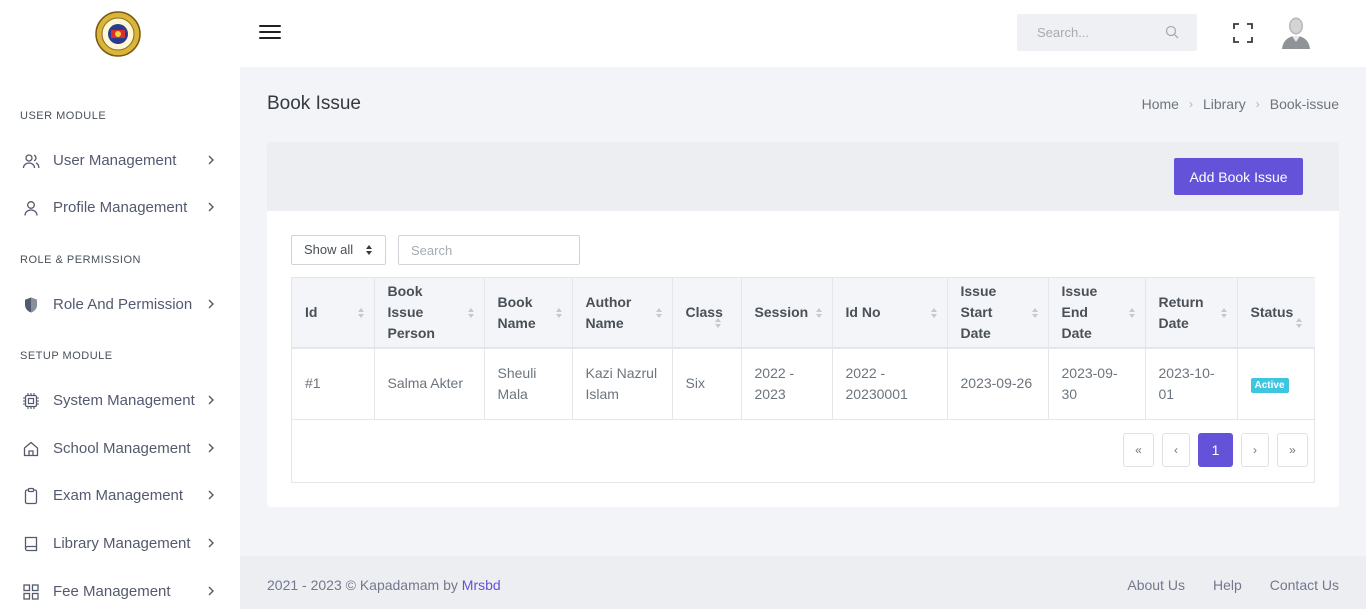  Describe the element at coordinates (115, 160) in the screenshot. I see `sidebar-item-label: User Management` at that location.